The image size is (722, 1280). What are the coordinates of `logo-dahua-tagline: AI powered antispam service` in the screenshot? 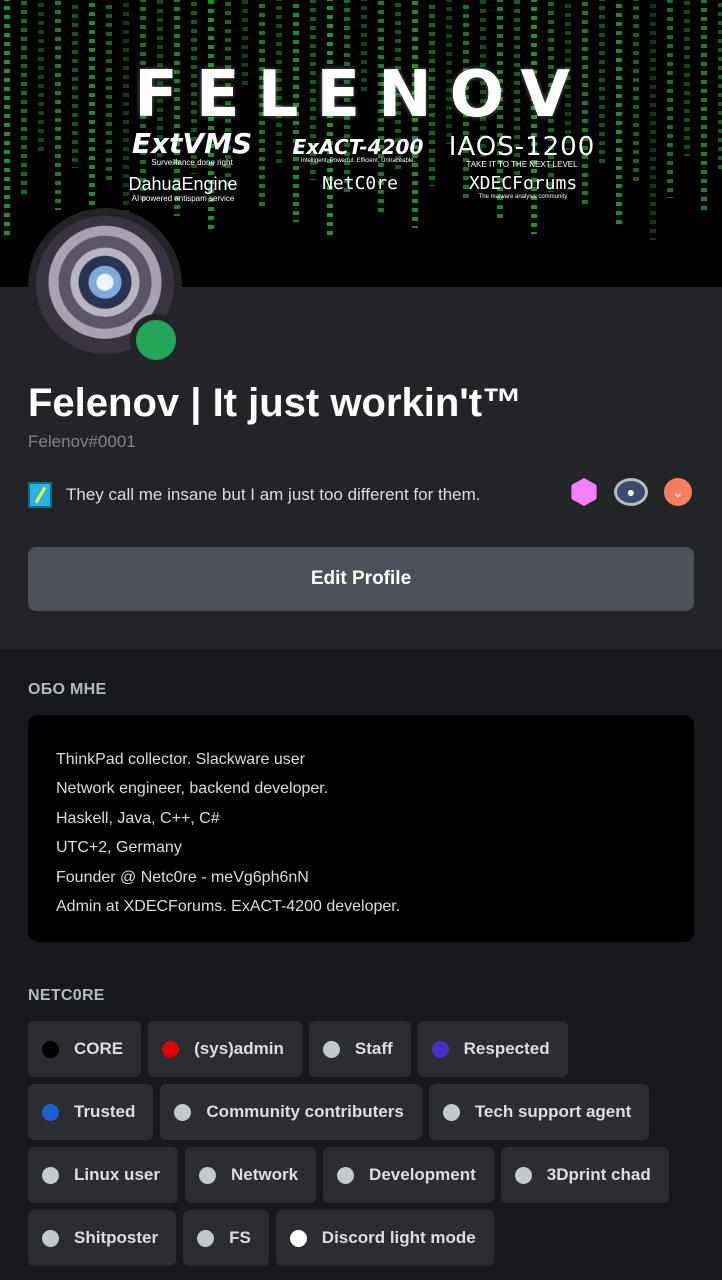 It's located at (183, 198).